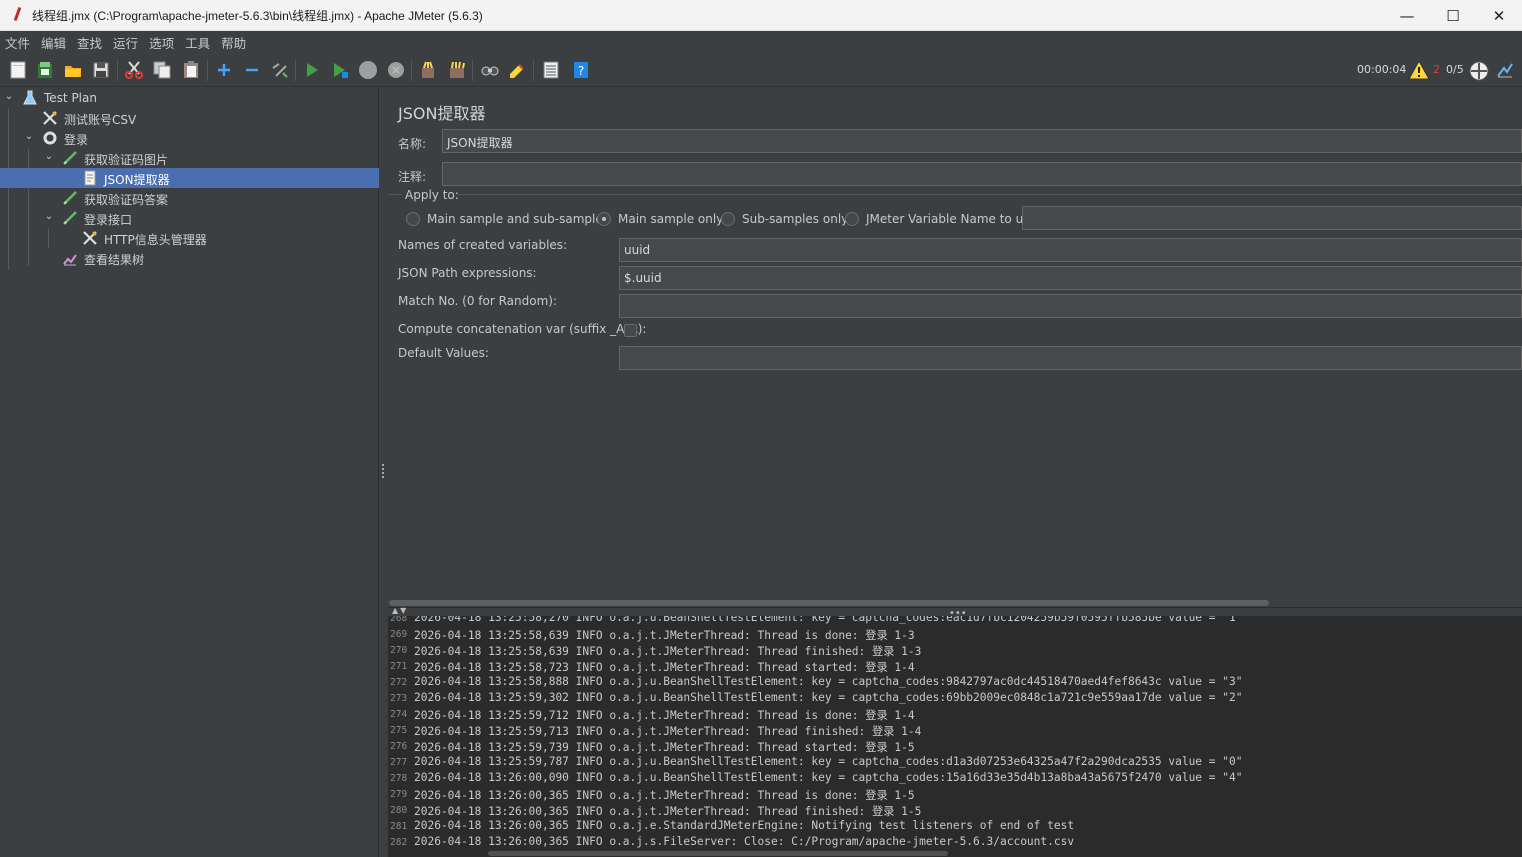 Image resolution: width=1522 pixels, height=857 pixels. What do you see at coordinates (189, 138) in the screenshot?
I see `tree-item-thread-group: ⌄ 登录` at bounding box center [189, 138].